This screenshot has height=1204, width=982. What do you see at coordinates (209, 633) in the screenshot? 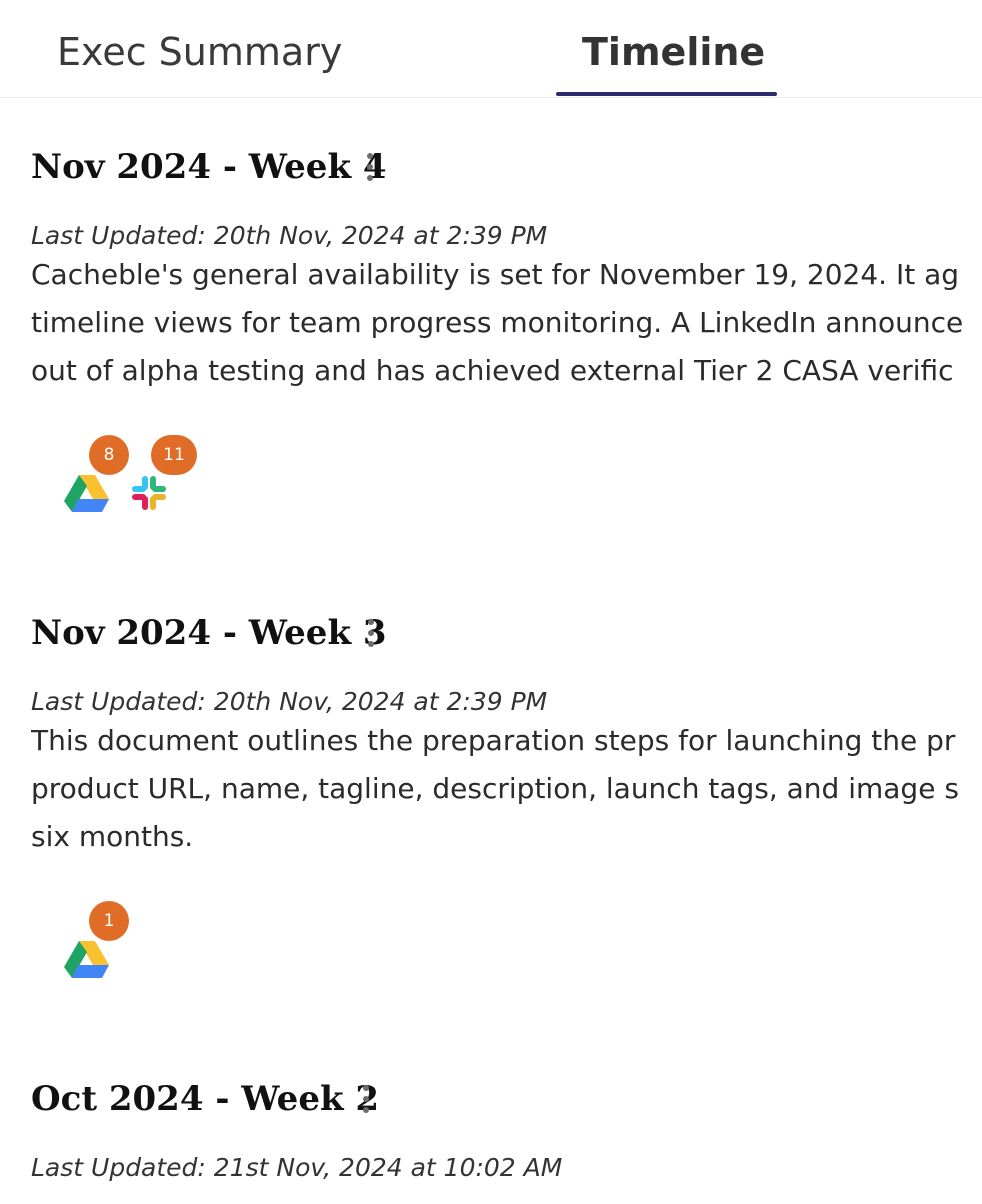
I see `entry-title: Nov 2024 - Week 3` at bounding box center [209, 633].